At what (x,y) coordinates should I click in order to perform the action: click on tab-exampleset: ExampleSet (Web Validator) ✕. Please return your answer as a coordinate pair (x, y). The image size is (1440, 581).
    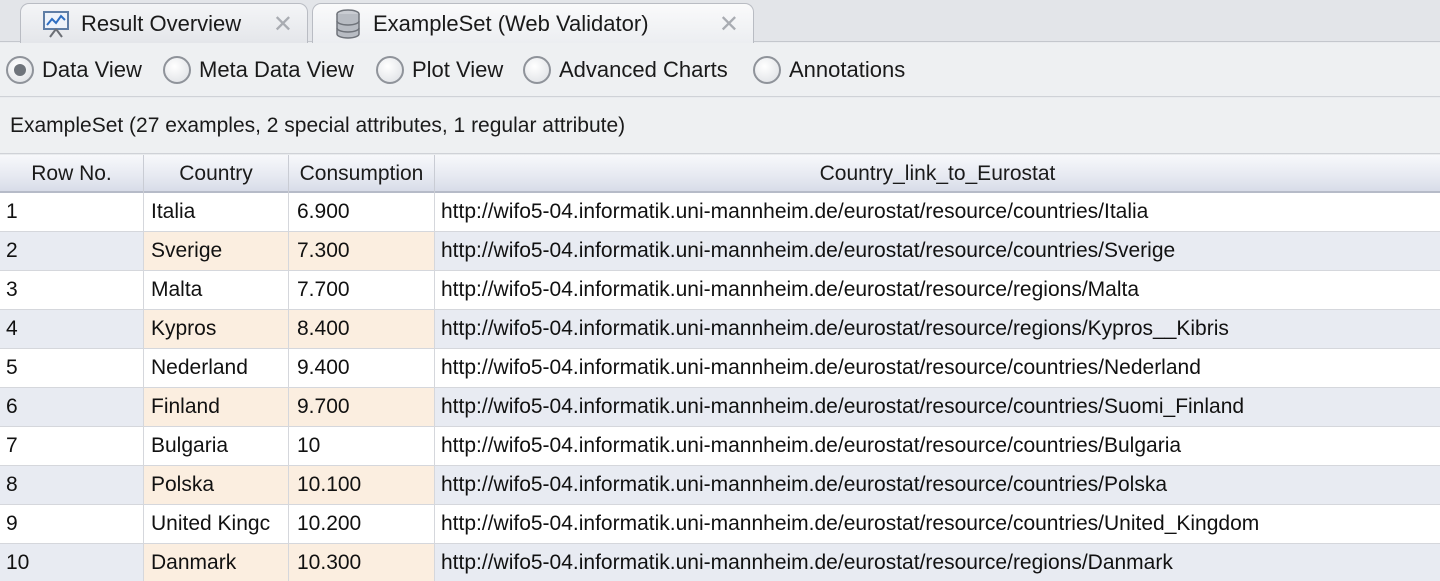
    Looking at the image, I should click on (533, 23).